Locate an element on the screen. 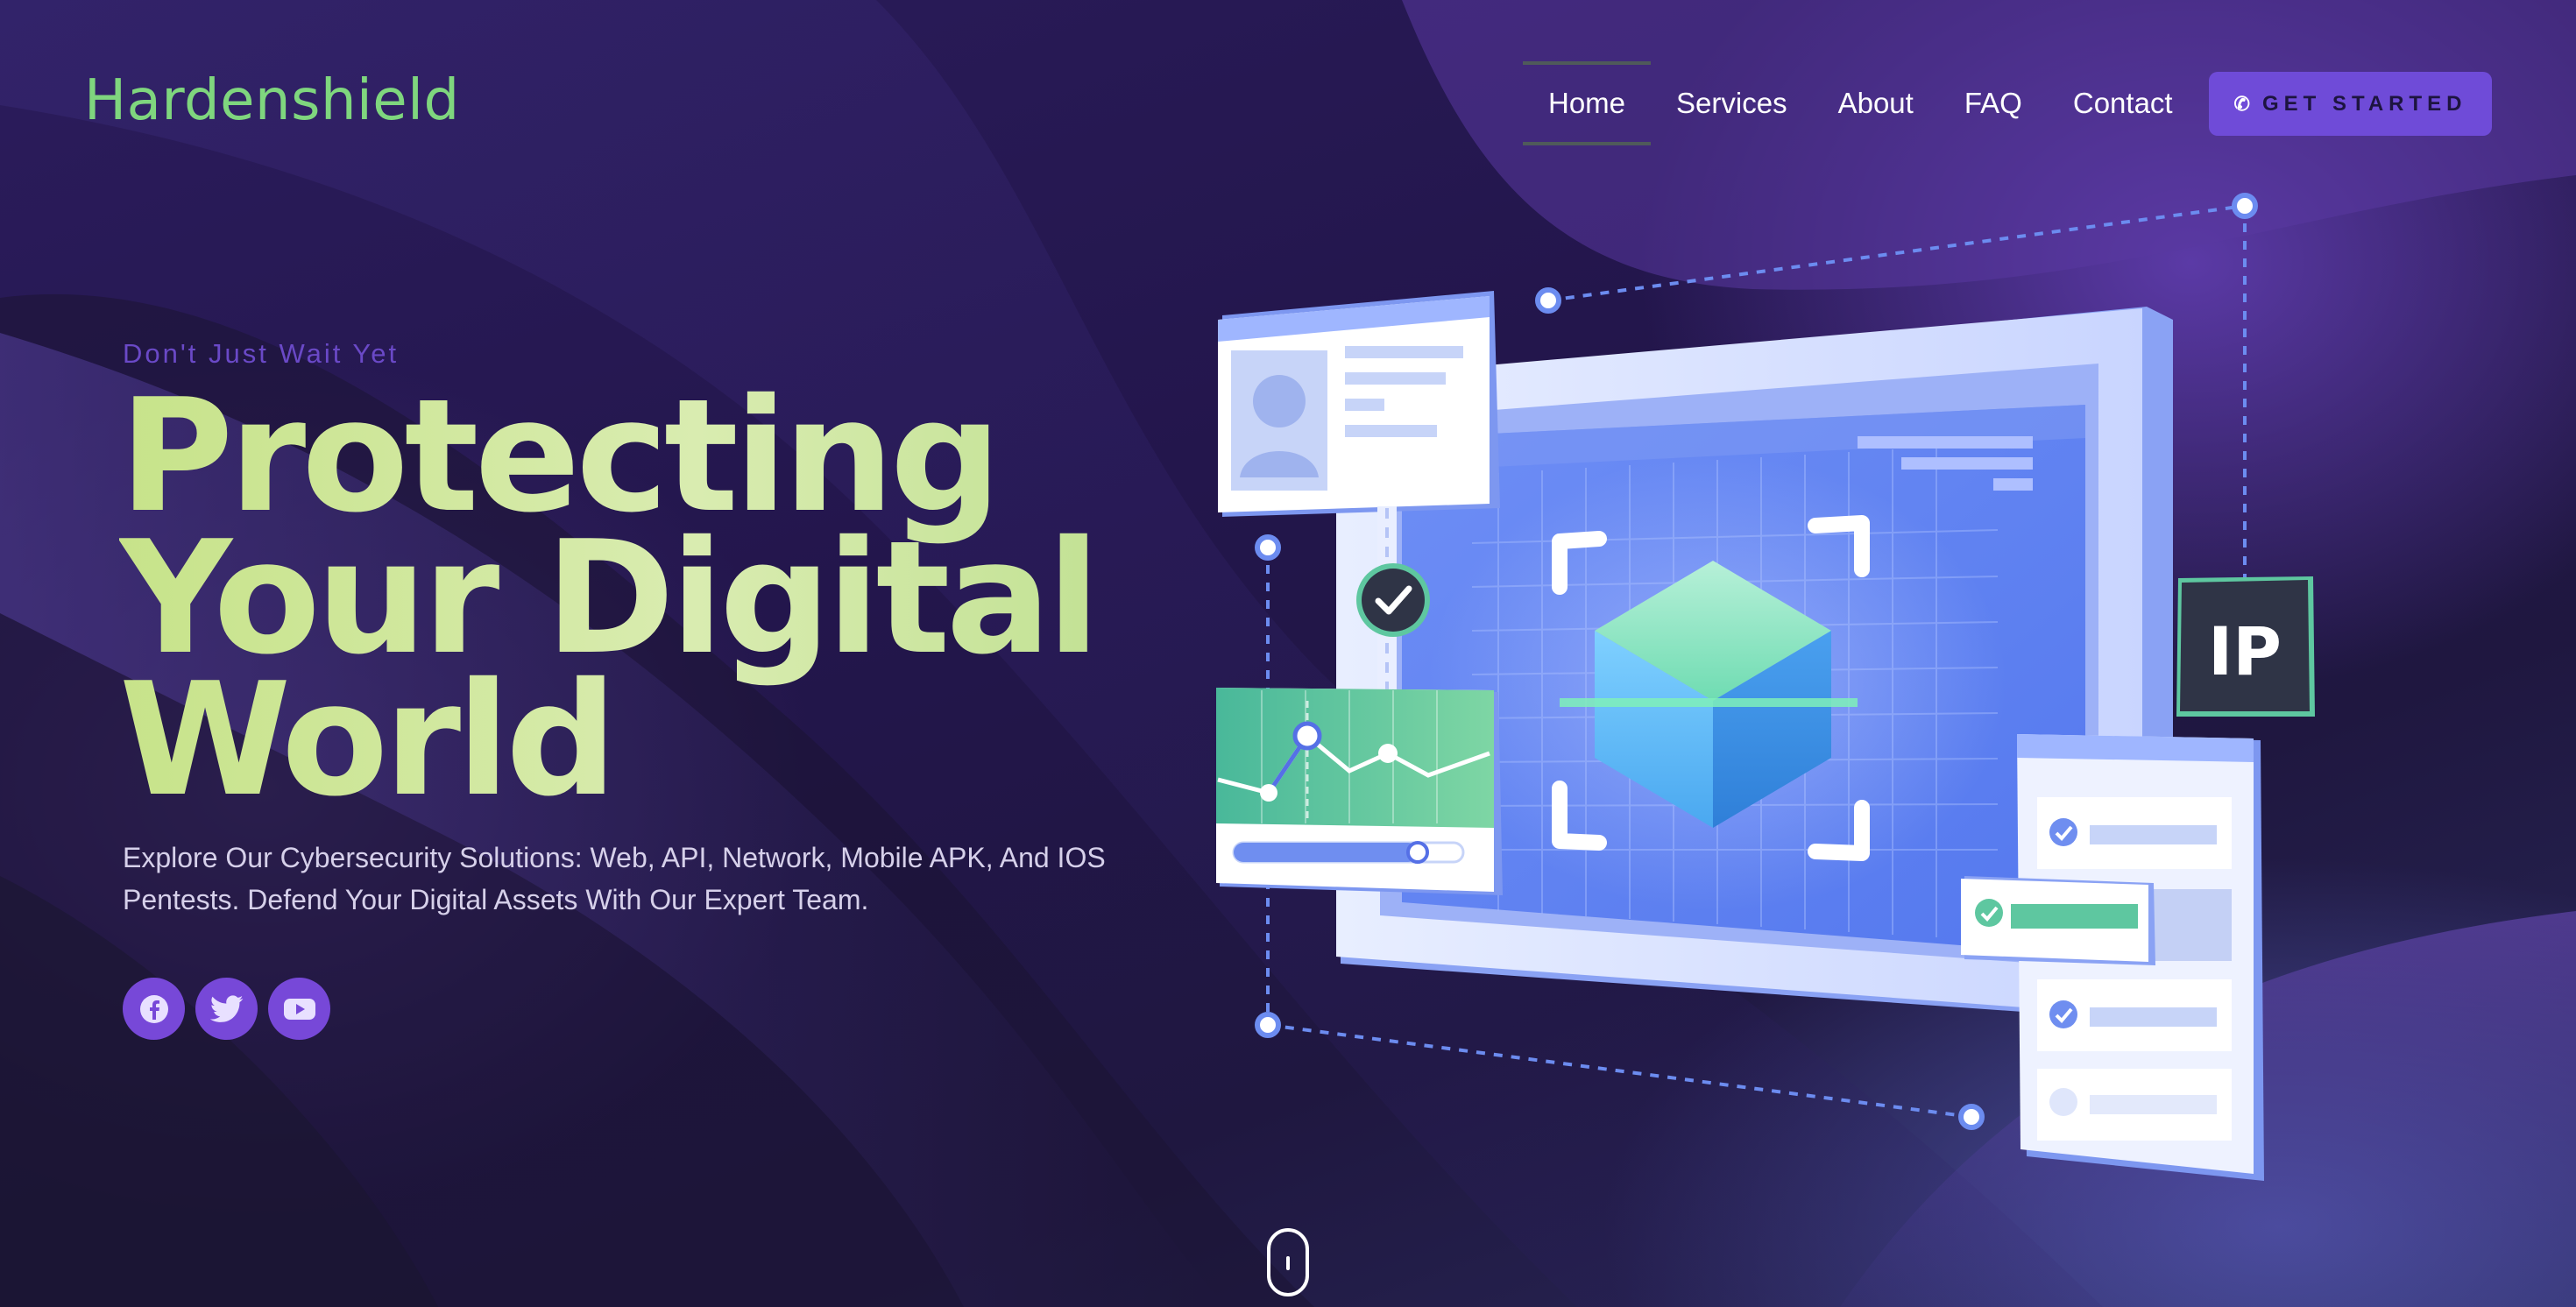 The image size is (2576, 1307). nav-home: Home is located at coordinates (1587, 103).